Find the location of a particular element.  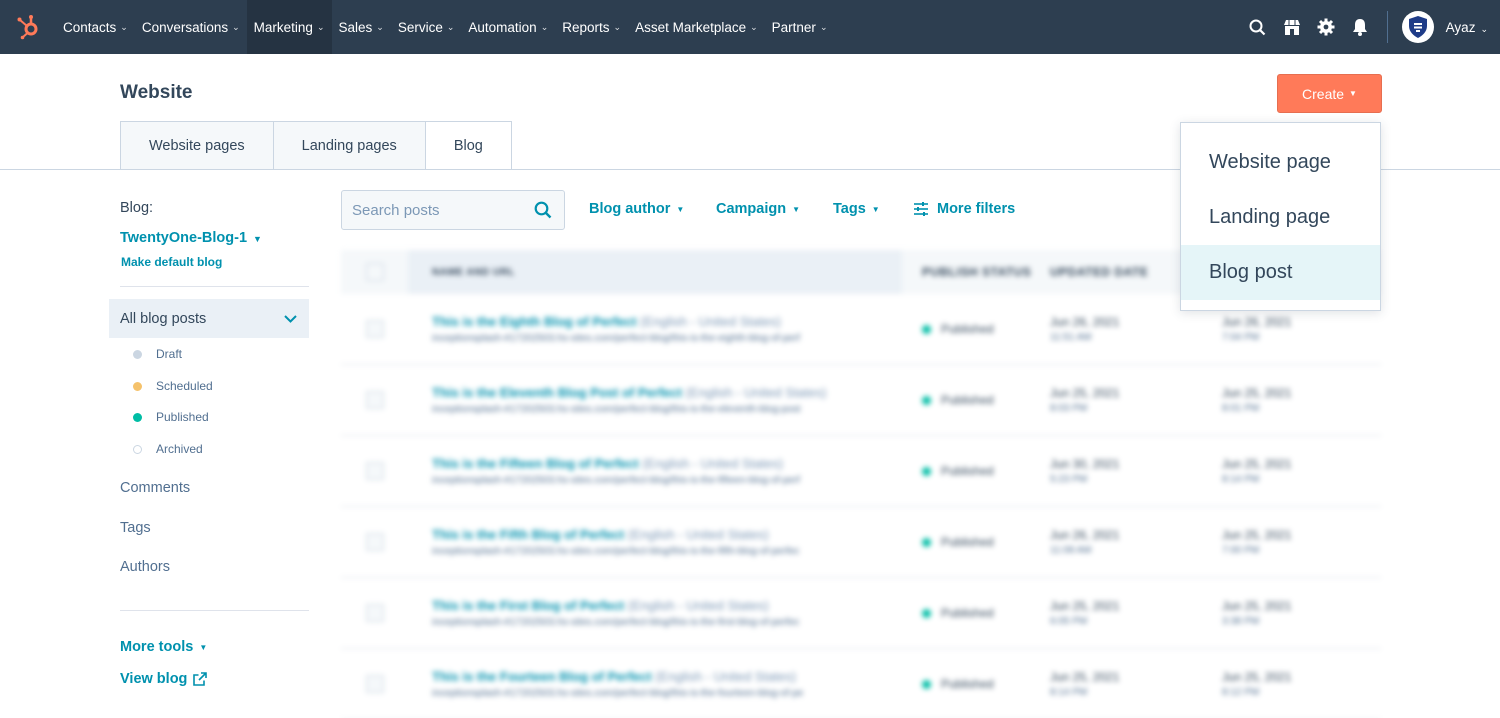

column-header-name: NAME AND URL is located at coordinates (655, 272).